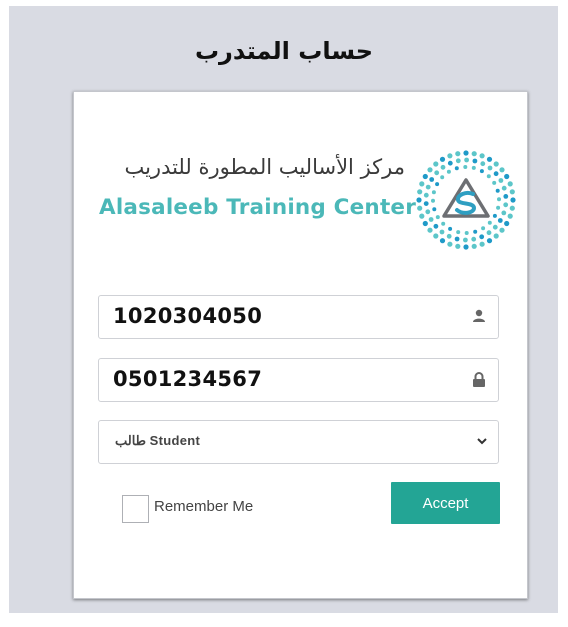 The image size is (568, 627). What do you see at coordinates (482, 441) in the screenshot?
I see `chevron-down-icon` at bounding box center [482, 441].